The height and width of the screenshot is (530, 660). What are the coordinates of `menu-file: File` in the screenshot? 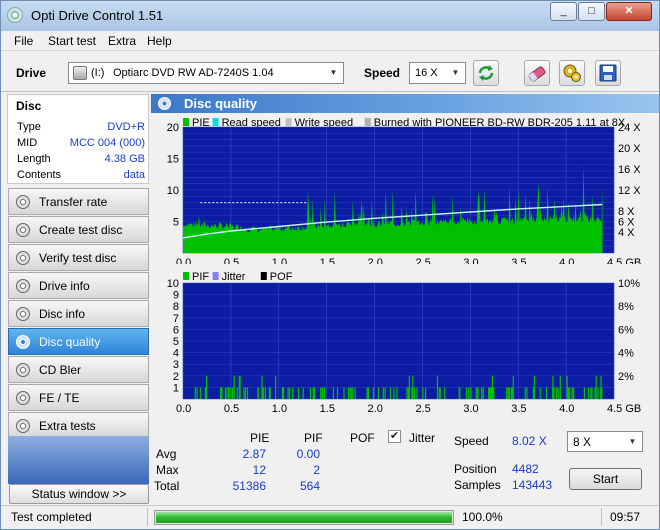 It's located at (23, 41).